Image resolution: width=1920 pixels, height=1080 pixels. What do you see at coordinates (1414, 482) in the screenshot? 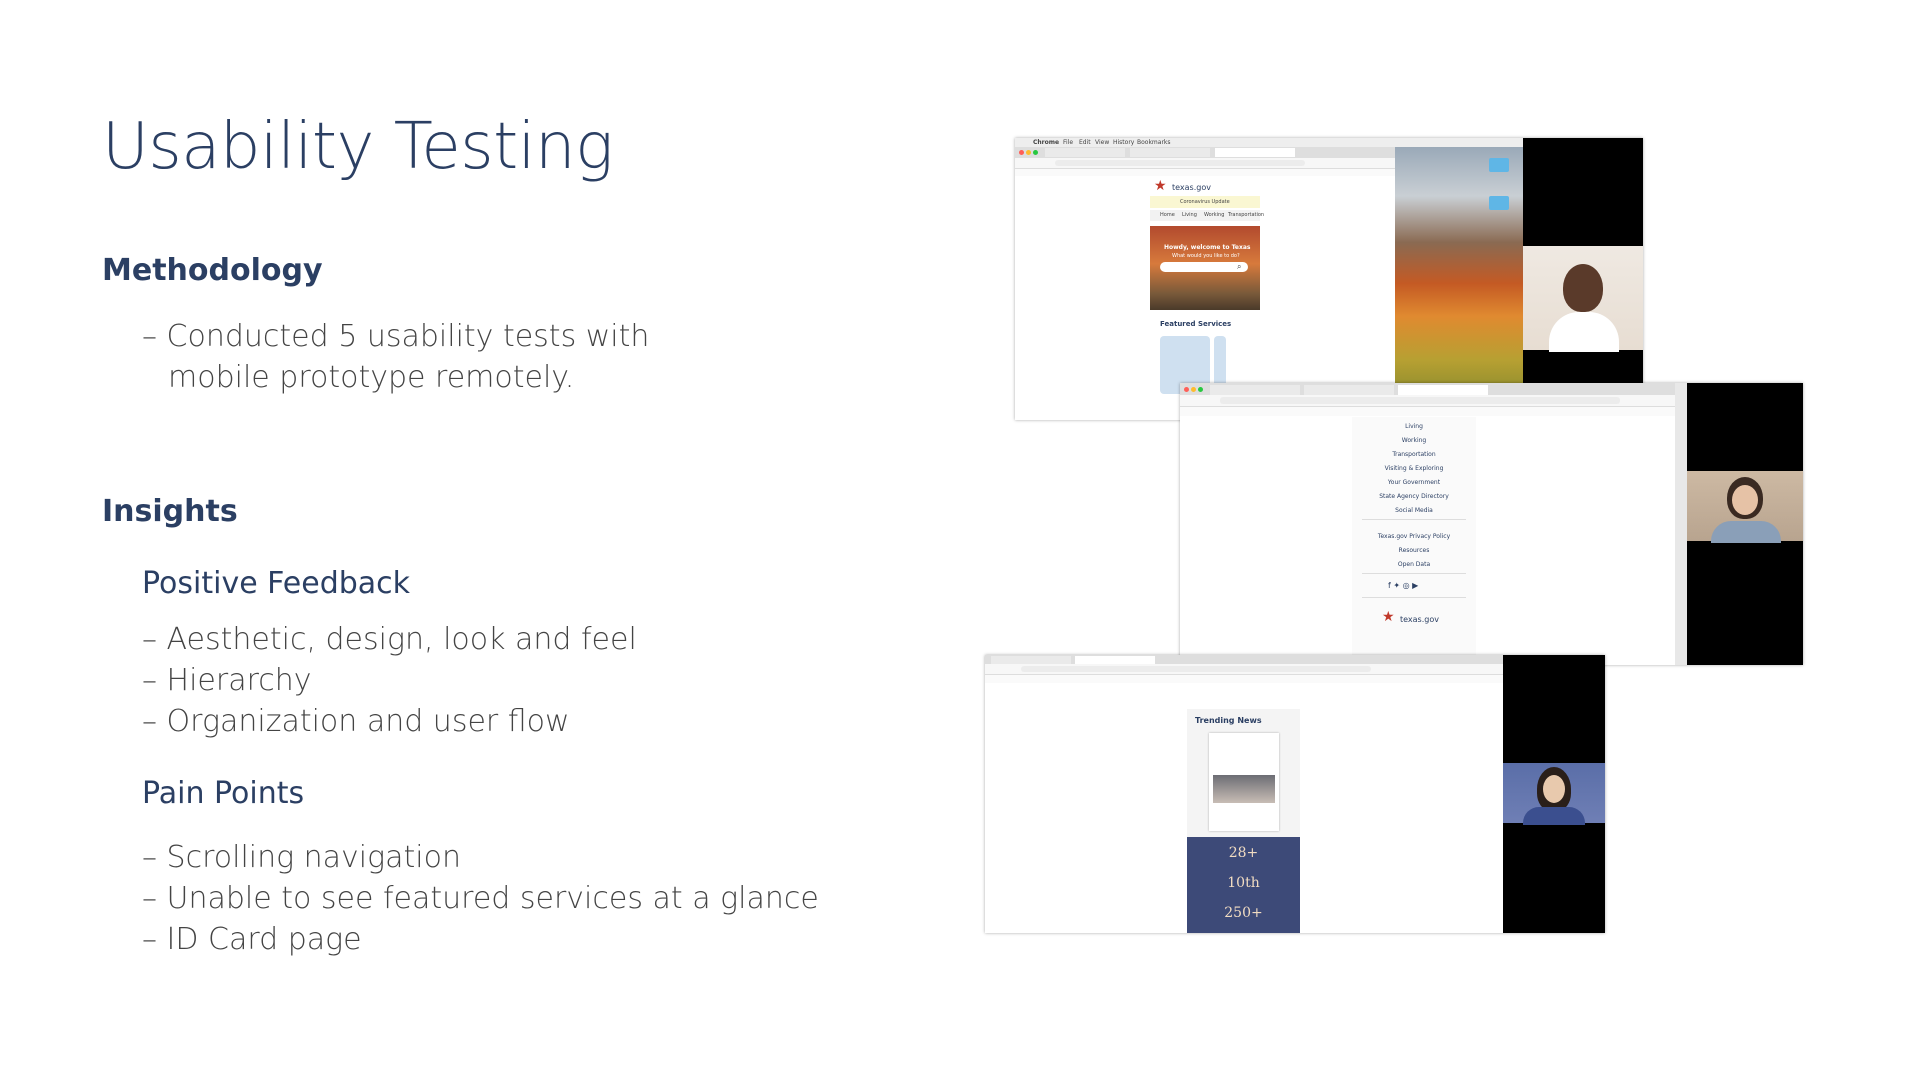
I see `menu-government: Your Government` at bounding box center [1414, 482].